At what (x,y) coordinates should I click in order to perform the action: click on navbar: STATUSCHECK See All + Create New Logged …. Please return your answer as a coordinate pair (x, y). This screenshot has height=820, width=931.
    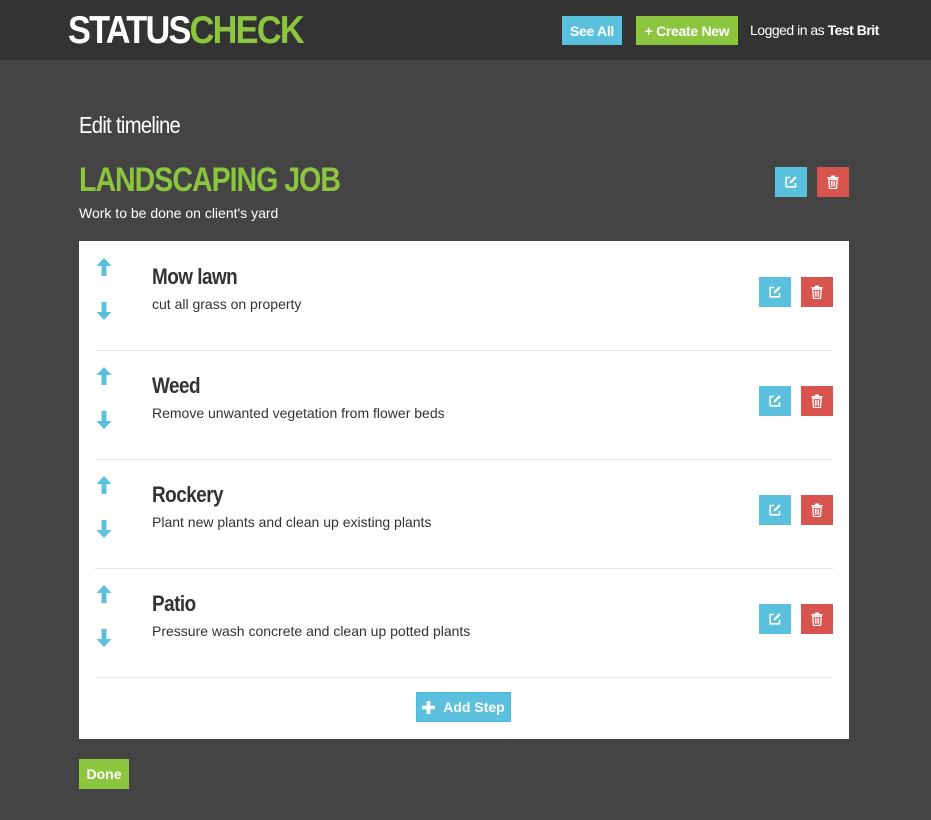
    Looking at the image, I should click on (465, 30).